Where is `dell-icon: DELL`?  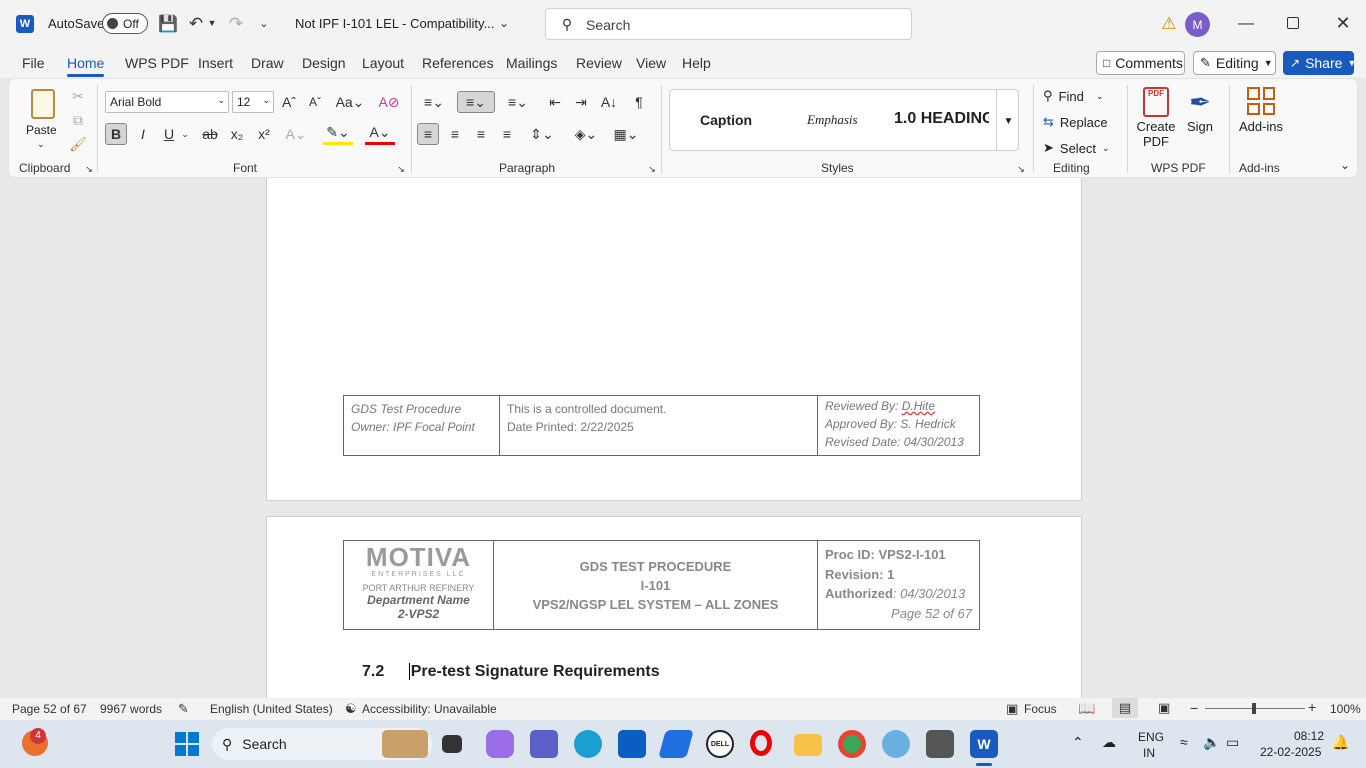 dell-icon: DELL is located at coordinates (720, 744).